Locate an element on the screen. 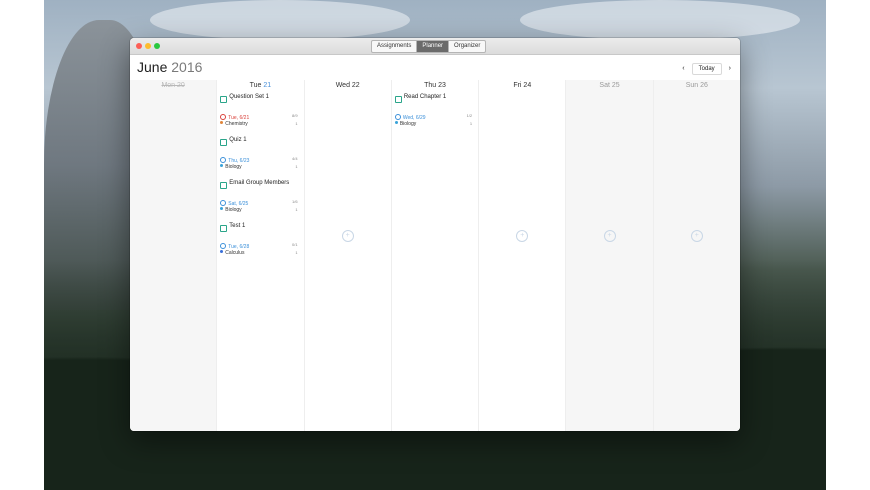  day-column-sat: Sat 25 + is located at coordinates (610, 255).